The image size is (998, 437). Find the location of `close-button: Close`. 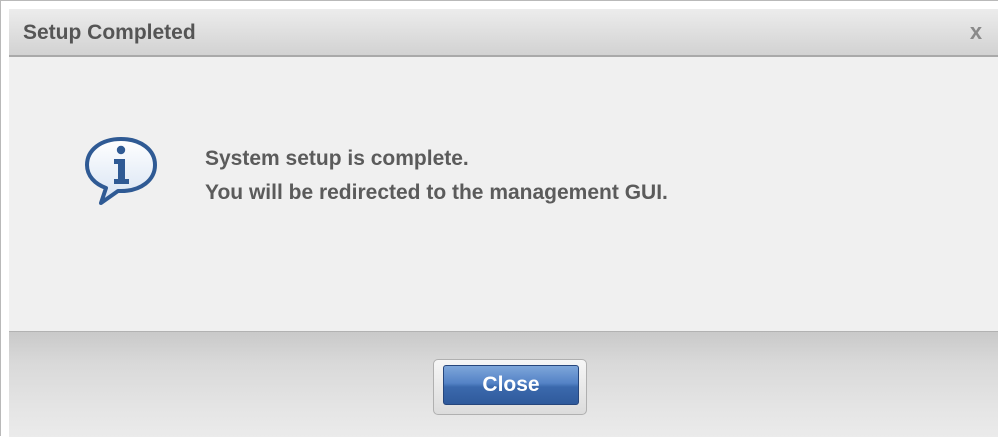

close-button: Close is located at coordinates (511, 385).